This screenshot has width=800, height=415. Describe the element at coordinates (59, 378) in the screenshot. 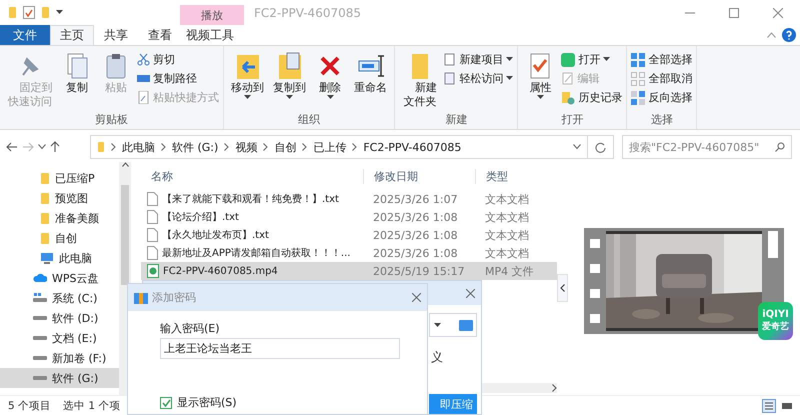

I see `nav-item: 软件 (G:)` at that location.